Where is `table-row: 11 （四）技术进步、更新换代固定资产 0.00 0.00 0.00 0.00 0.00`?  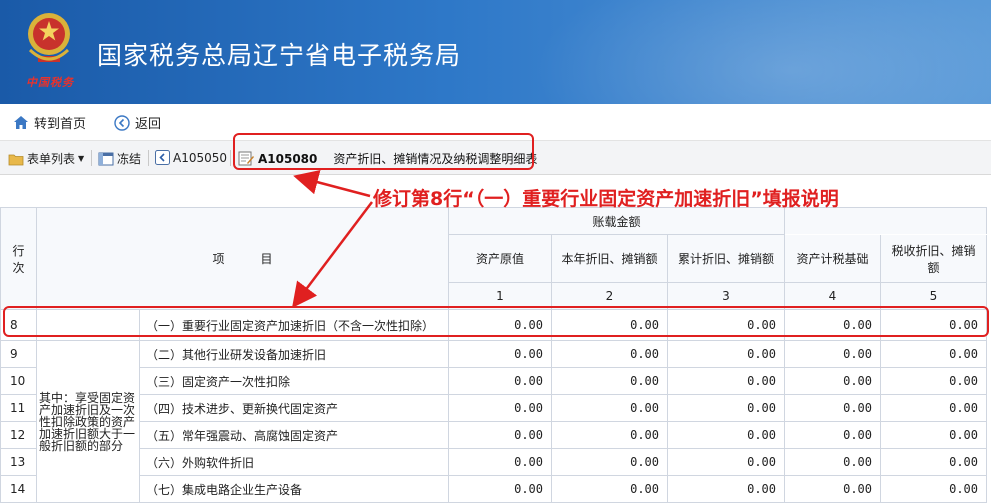 table-row: 11 （四）技术进步、更新换代固定资产 0.00 0.00 0.00 0.00 0.00 is located at coordinates (493, 408).